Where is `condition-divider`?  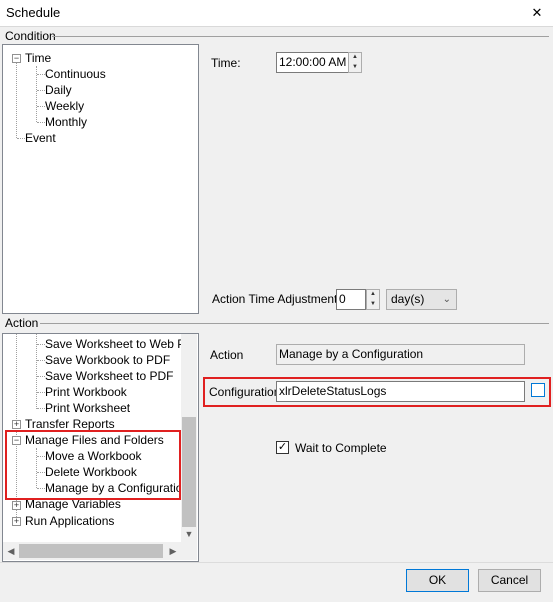
condition-divider is located at coordinates (300, 36).